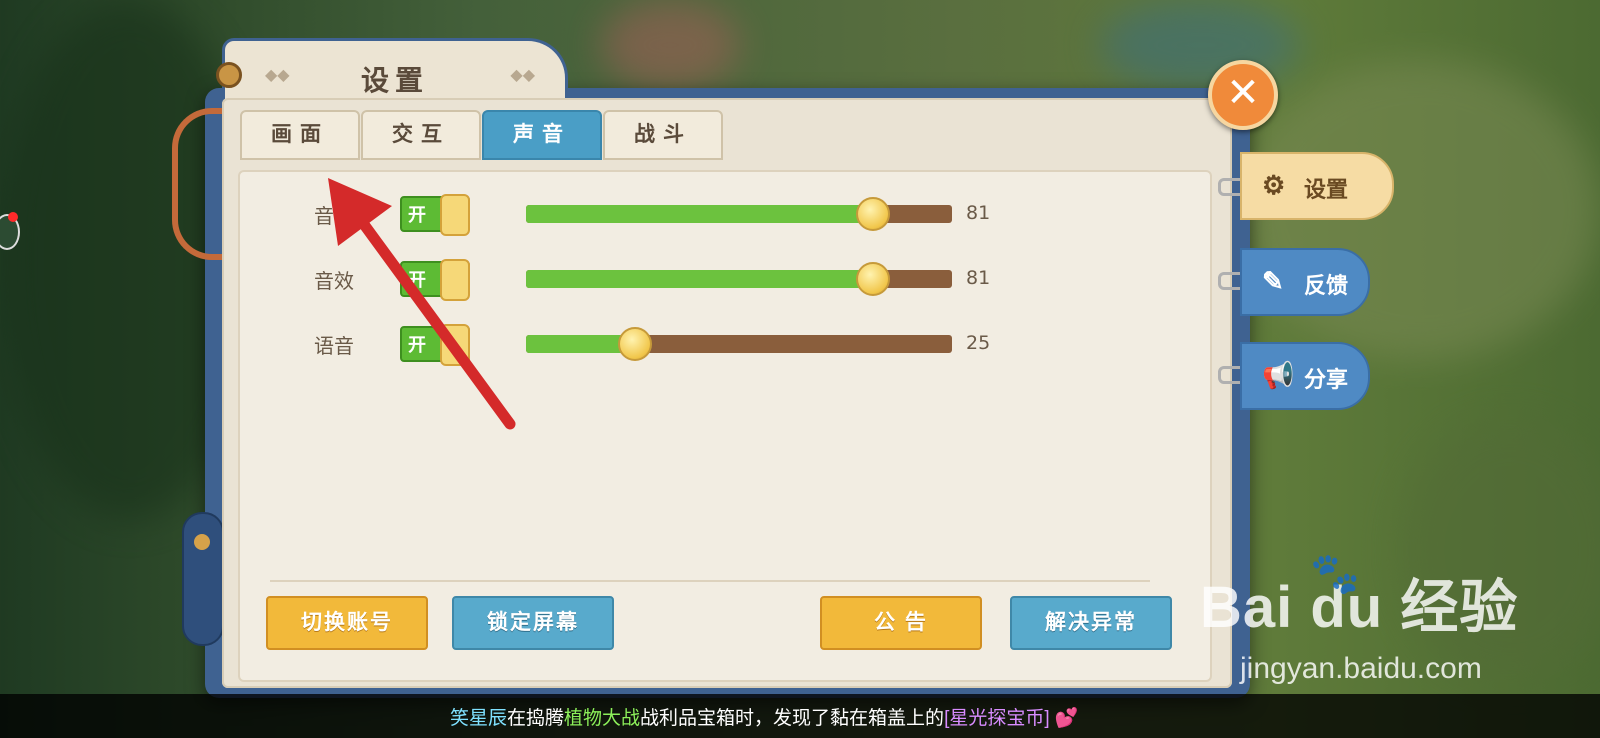 The height and width of the screenshot is (738, 1600). Describe the element at coordinates (602, 718) in the screenshot. I see `ticker-event: 植物大战` at that location.